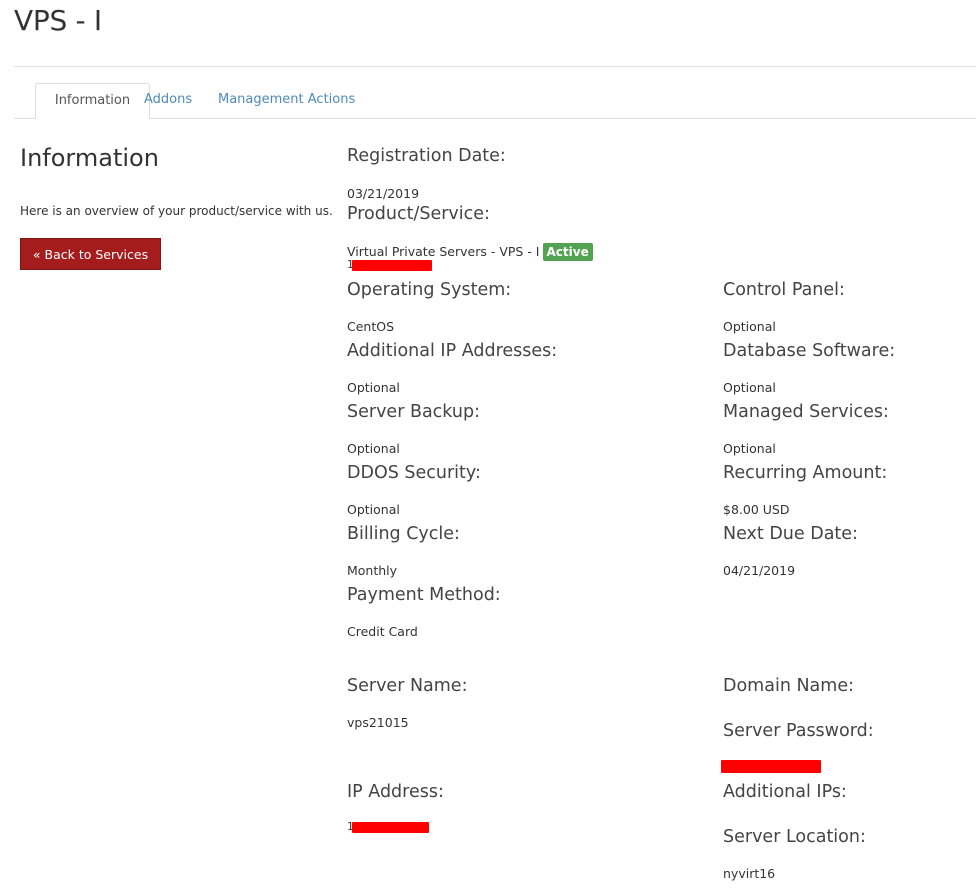  I want to click on server-location-label: Server Location:, so click(794, 837).